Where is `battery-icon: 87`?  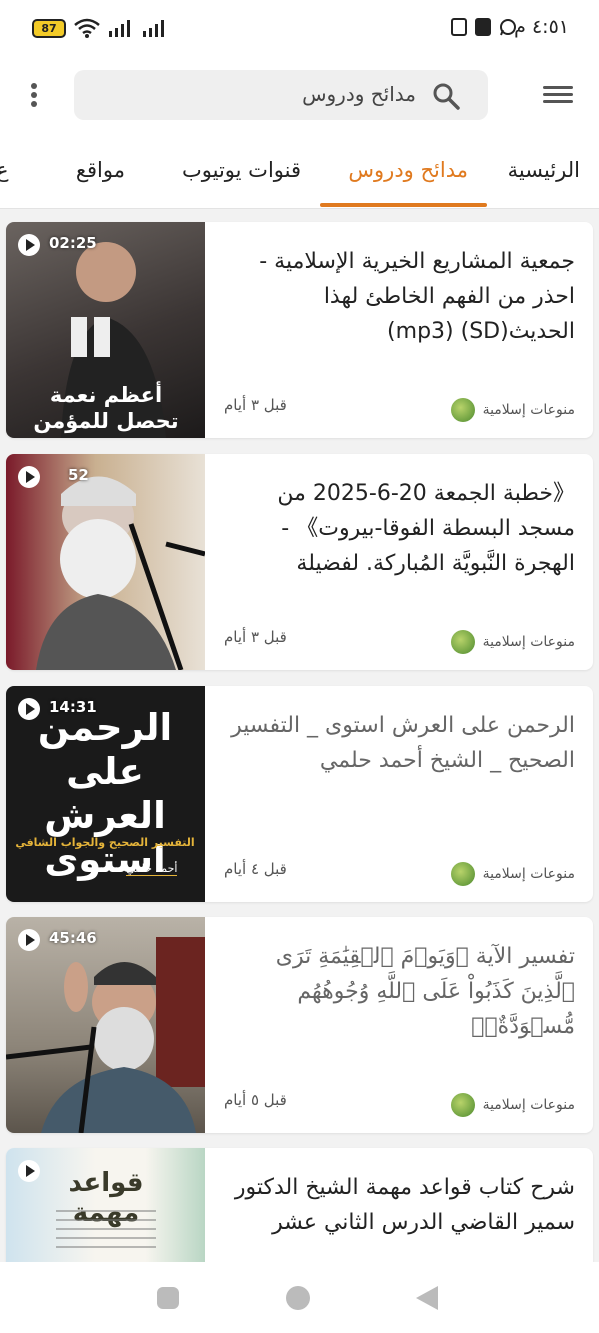
battery-icon: 87 is located at coordinates (49, 28).